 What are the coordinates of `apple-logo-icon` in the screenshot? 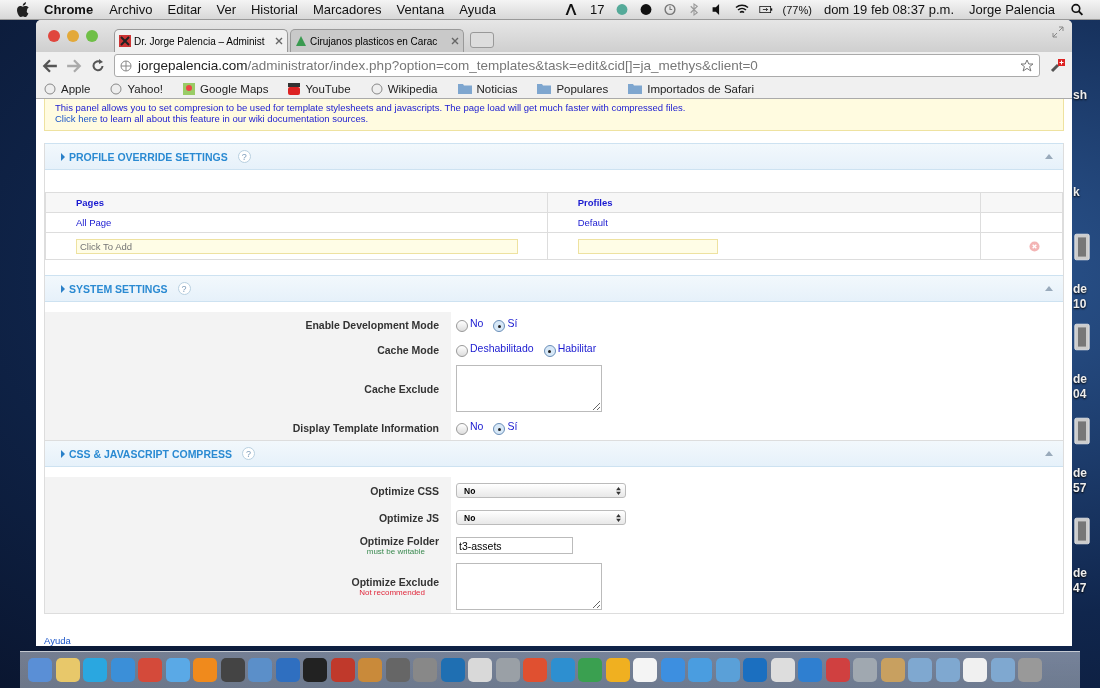 It's located at (23, 9).